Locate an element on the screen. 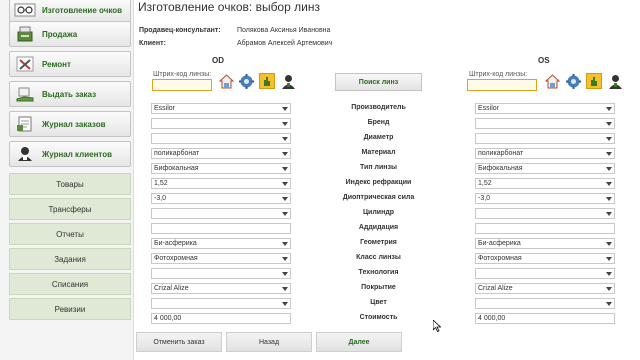 The width and height of the screenshot is (640, 360). os-barcode-input is located at coordinates (502, 85).